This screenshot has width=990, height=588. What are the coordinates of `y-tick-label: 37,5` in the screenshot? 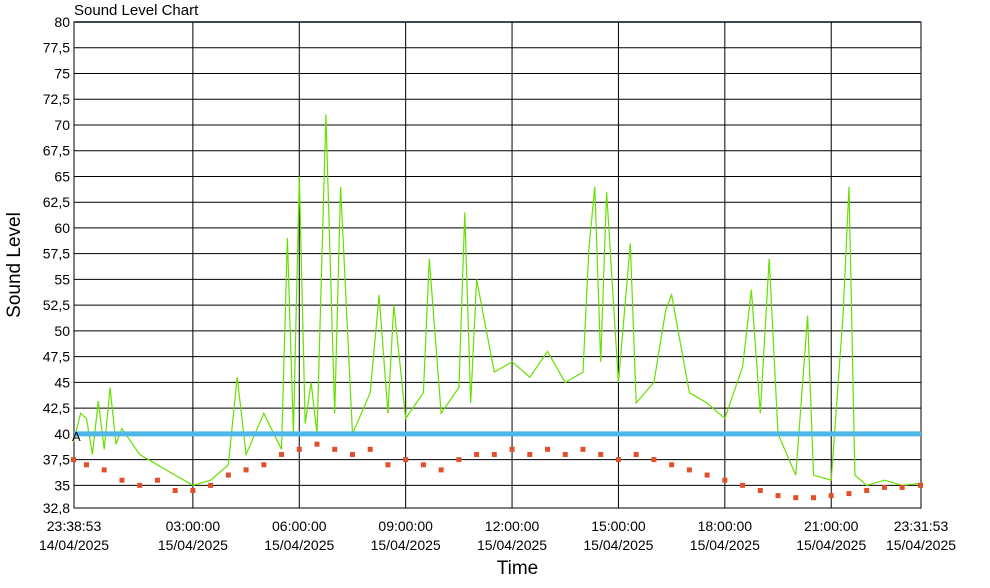 It's located at (56, 460).